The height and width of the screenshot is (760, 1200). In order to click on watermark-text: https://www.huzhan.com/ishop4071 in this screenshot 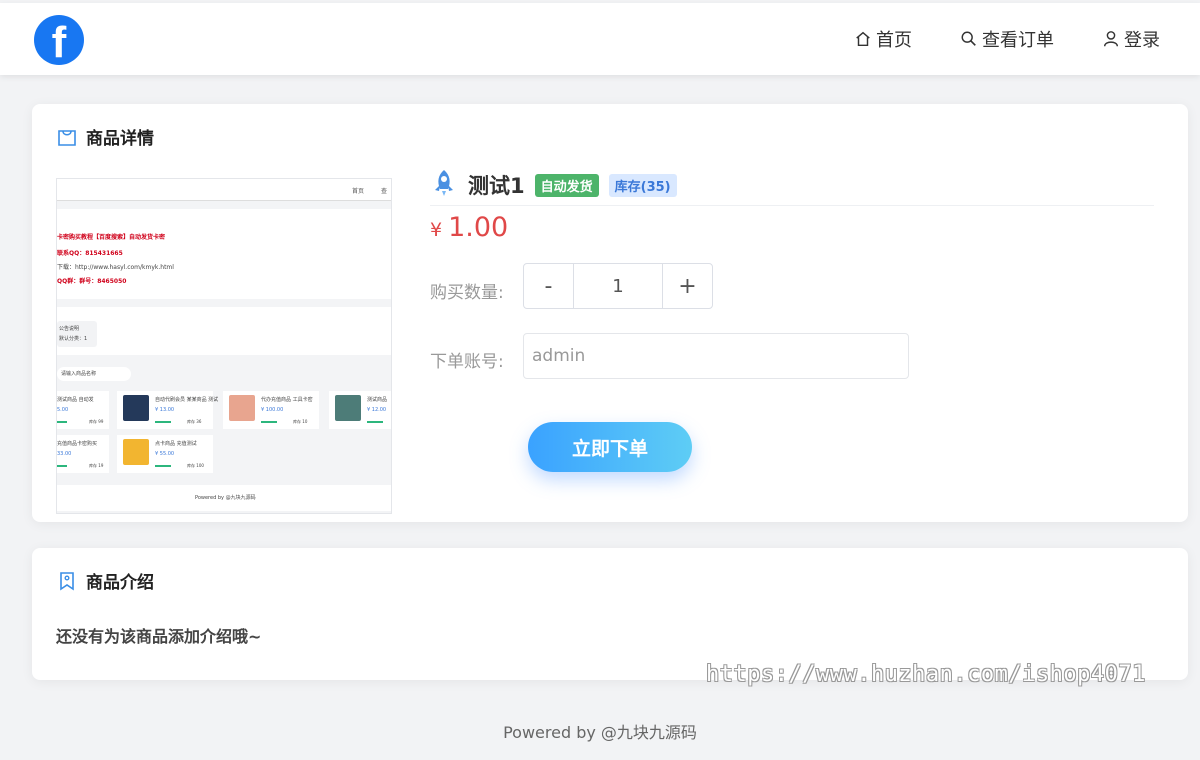, I will do `click(926, 674)`.